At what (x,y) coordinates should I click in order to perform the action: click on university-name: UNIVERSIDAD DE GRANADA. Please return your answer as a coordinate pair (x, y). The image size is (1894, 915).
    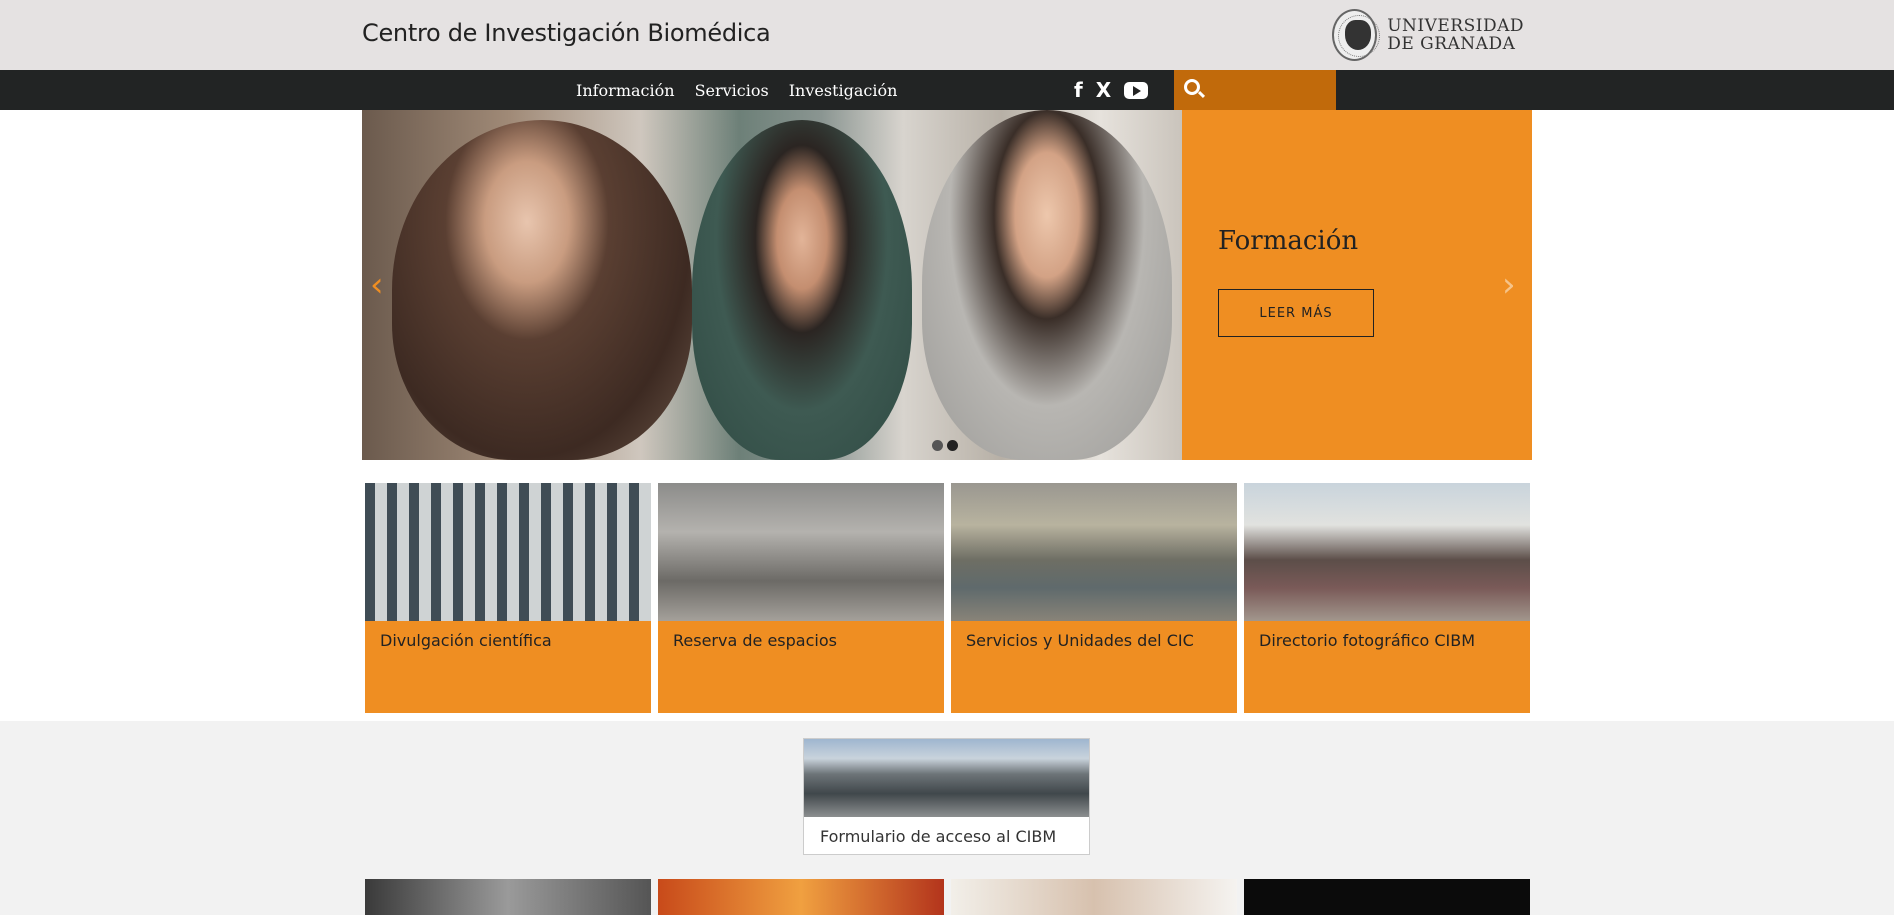
    Looking at the image, I should click on (1455, 35).